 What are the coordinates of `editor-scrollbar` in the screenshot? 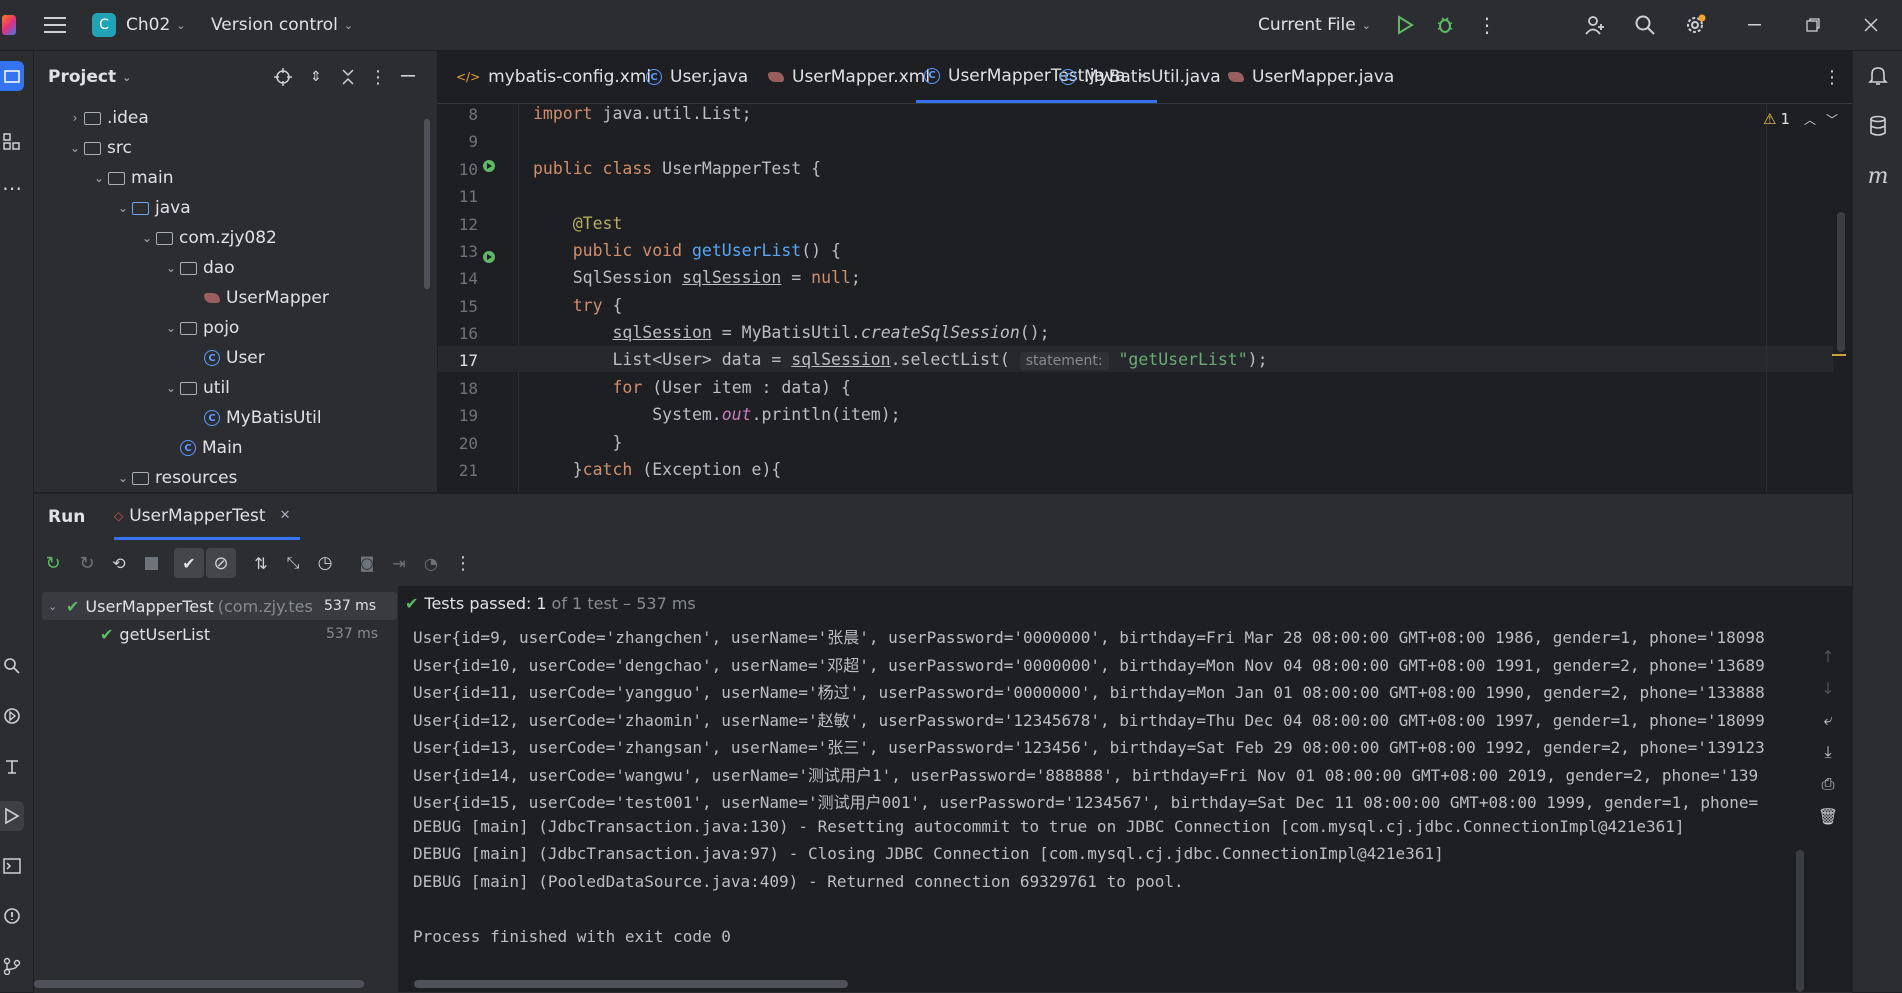 It's located at (1841, 282).